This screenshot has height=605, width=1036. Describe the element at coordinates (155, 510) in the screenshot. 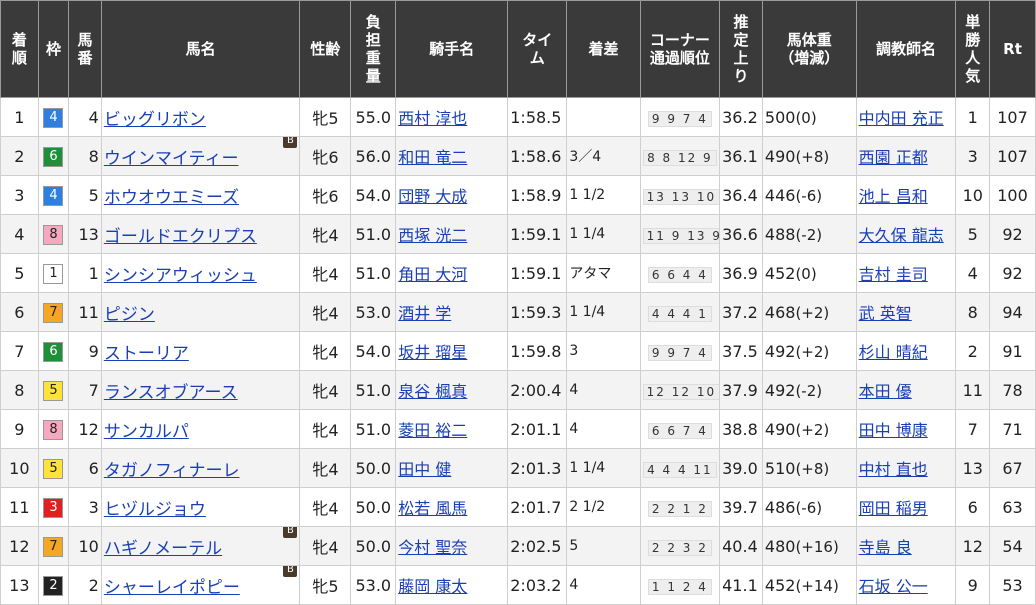

I see `horse-name-link: ヒヅルジョウ` at that location.